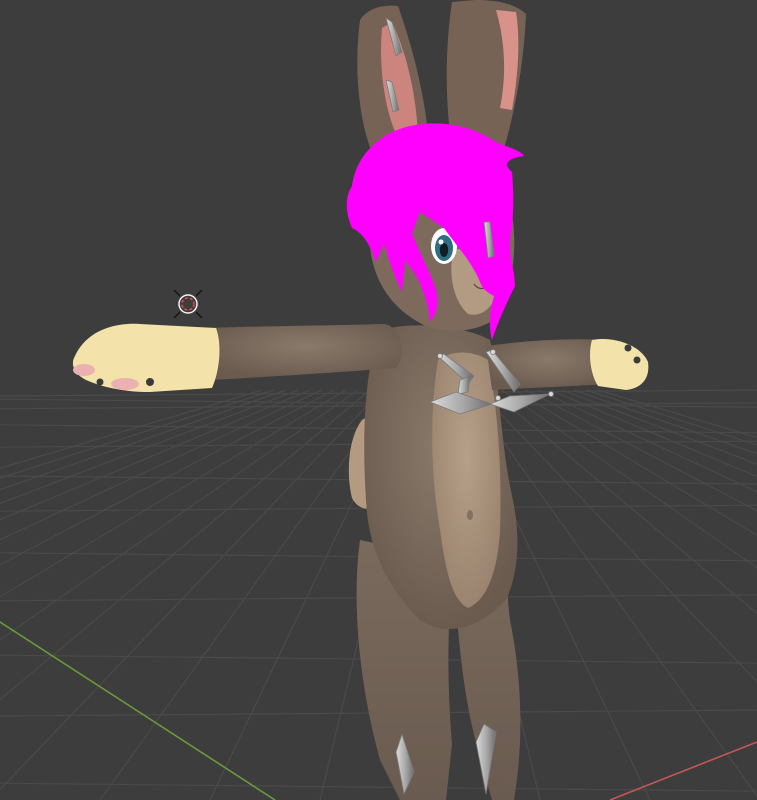 The image size is (757, 800). Describe the element at coordinates (619, 364) in the screenshot. I see `right-paw` at that location.